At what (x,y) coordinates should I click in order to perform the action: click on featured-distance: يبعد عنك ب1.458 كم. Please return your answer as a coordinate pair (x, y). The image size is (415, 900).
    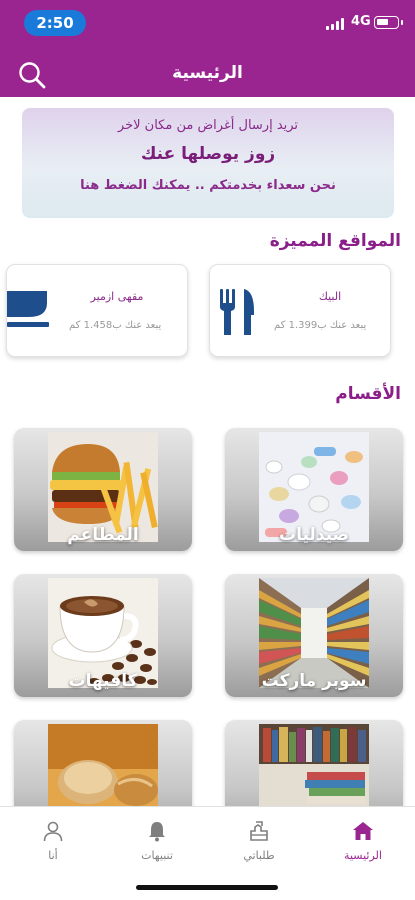
    Looking at the image, I should click on (115, 325).